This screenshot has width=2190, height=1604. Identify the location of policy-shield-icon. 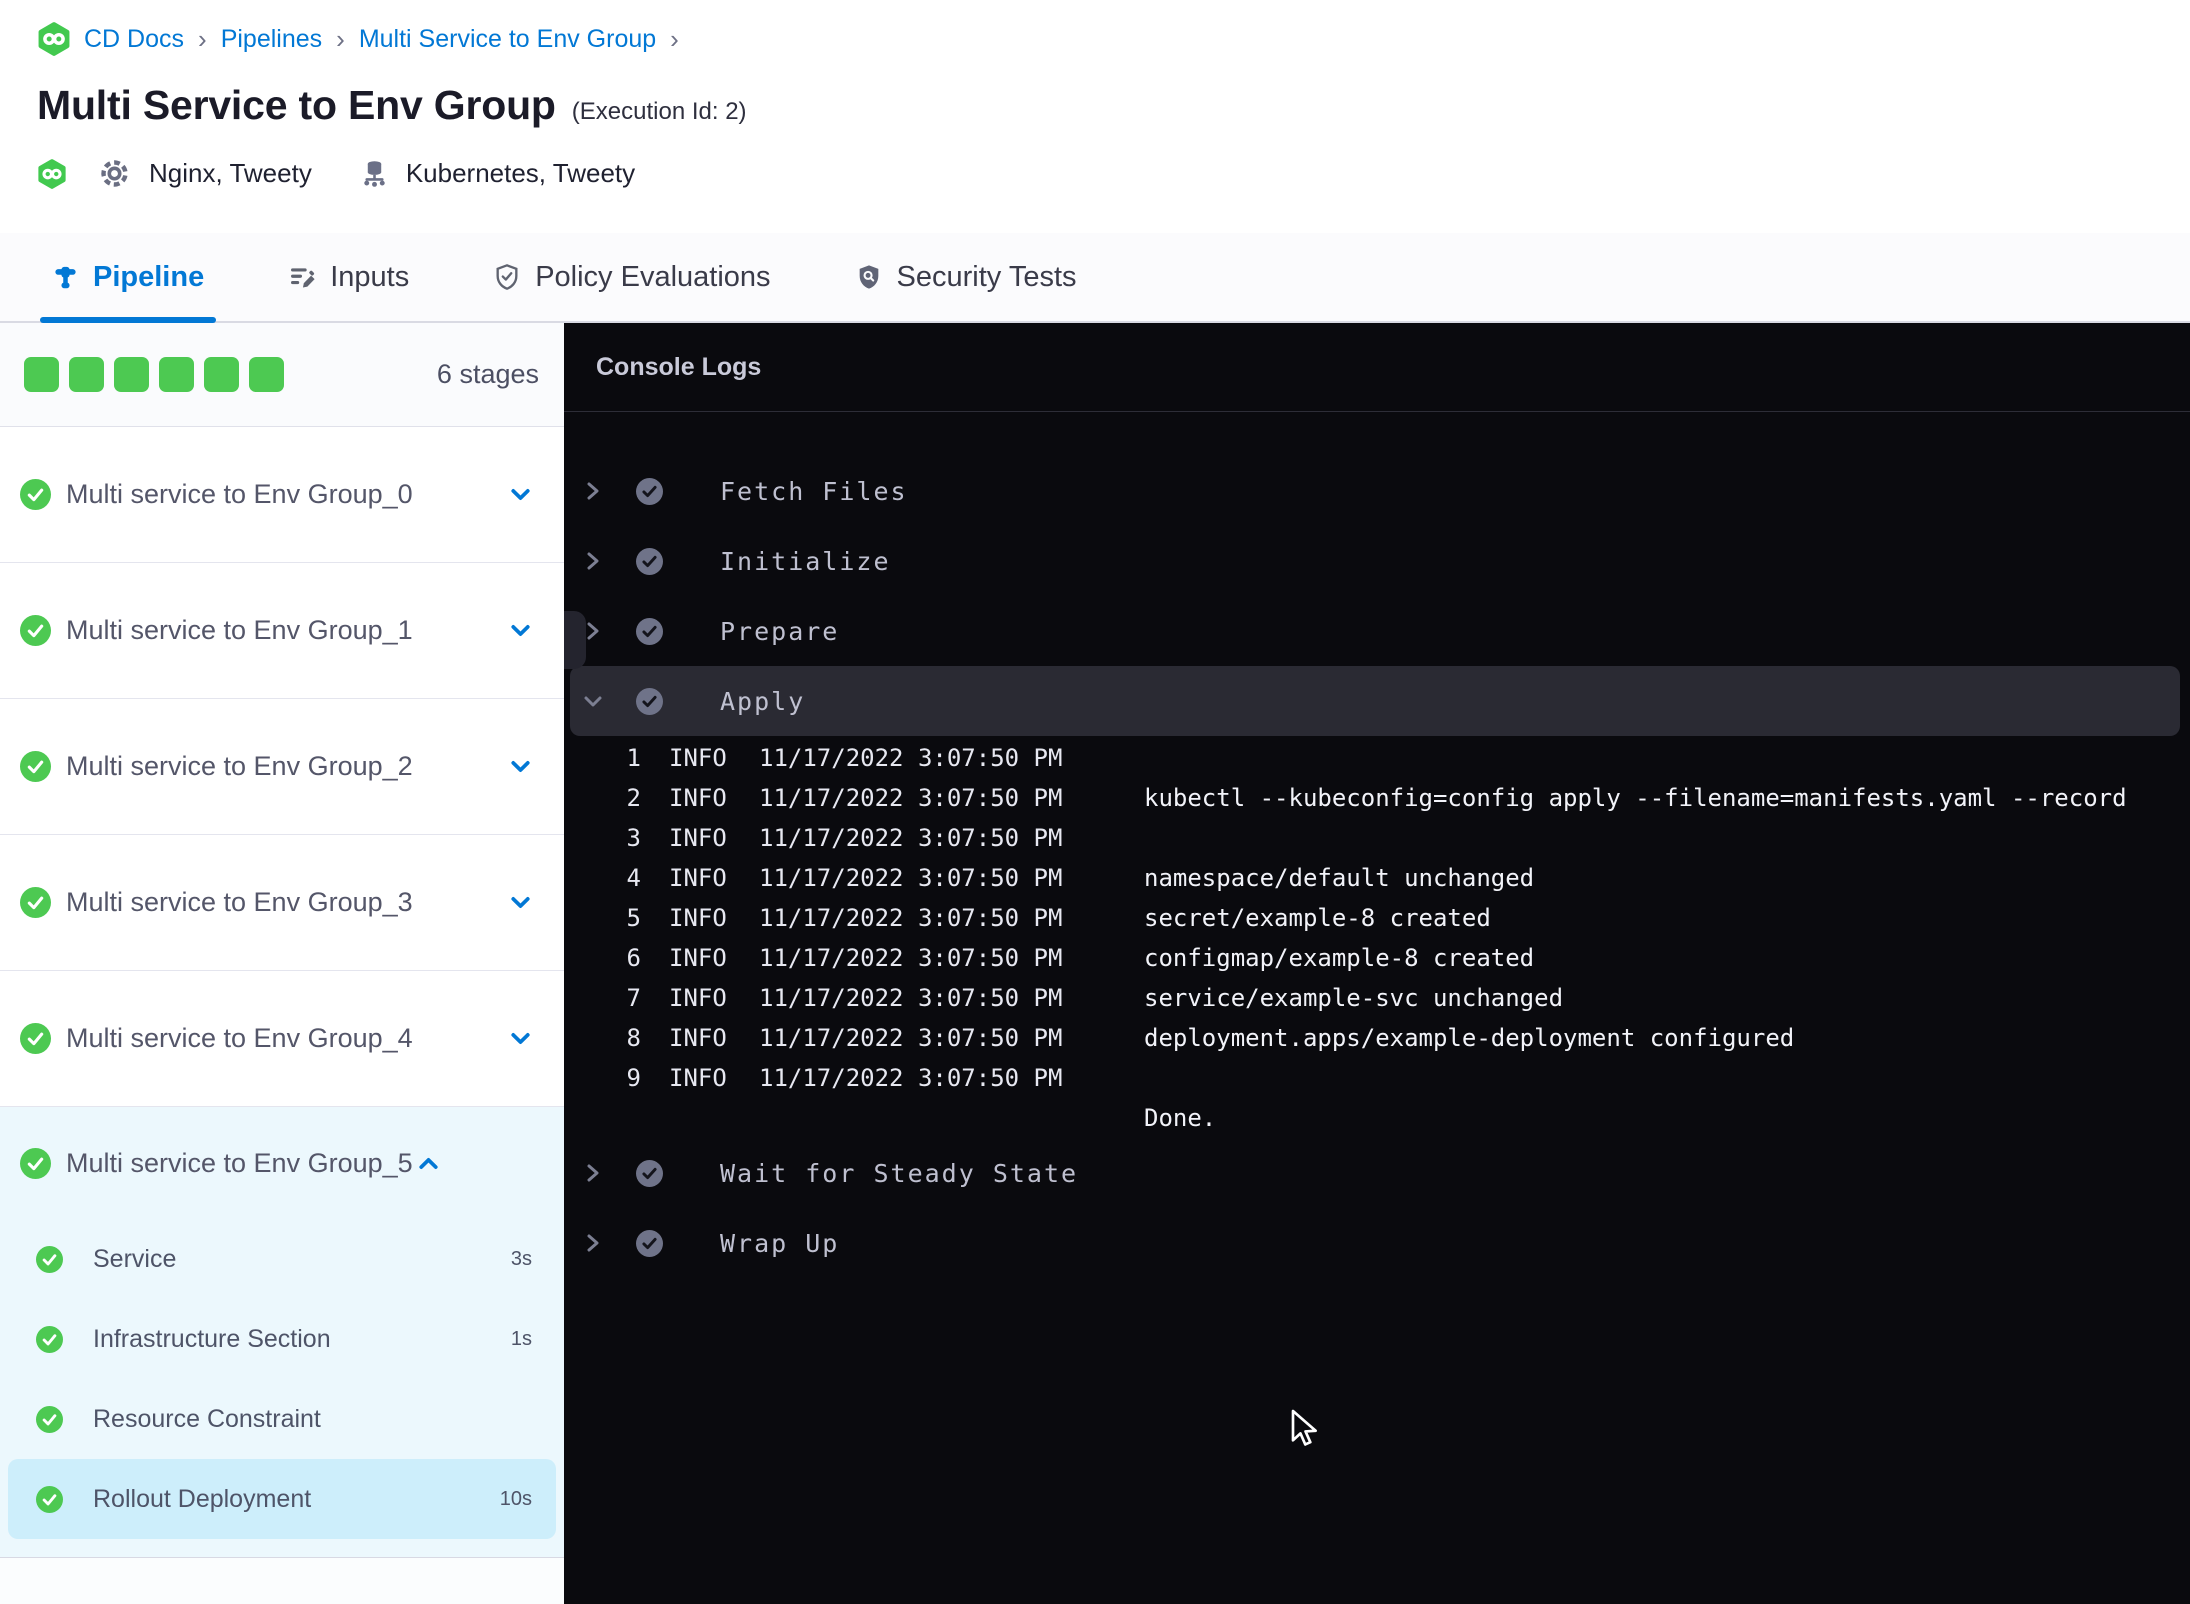
(507, 277).